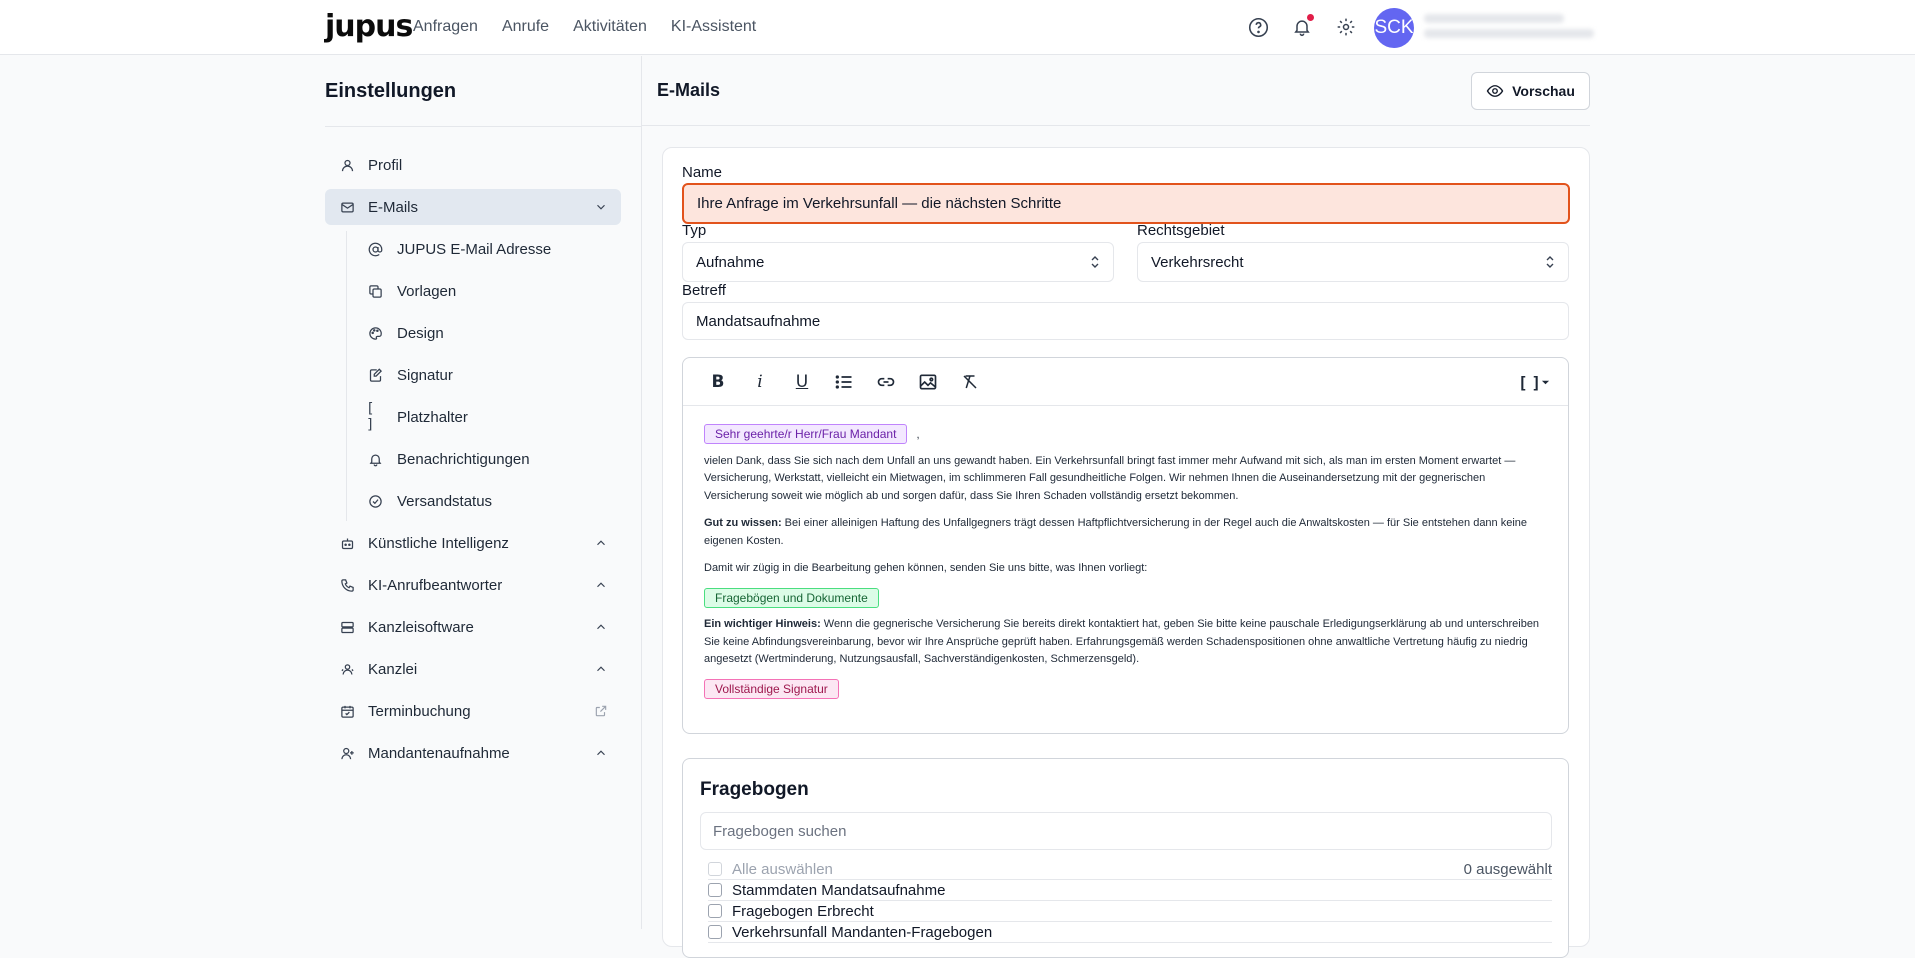  Describe the element at coordinates (487, 375) in the screenshot. I see `sidebar-subitem-signatur: Signatur` at that location.